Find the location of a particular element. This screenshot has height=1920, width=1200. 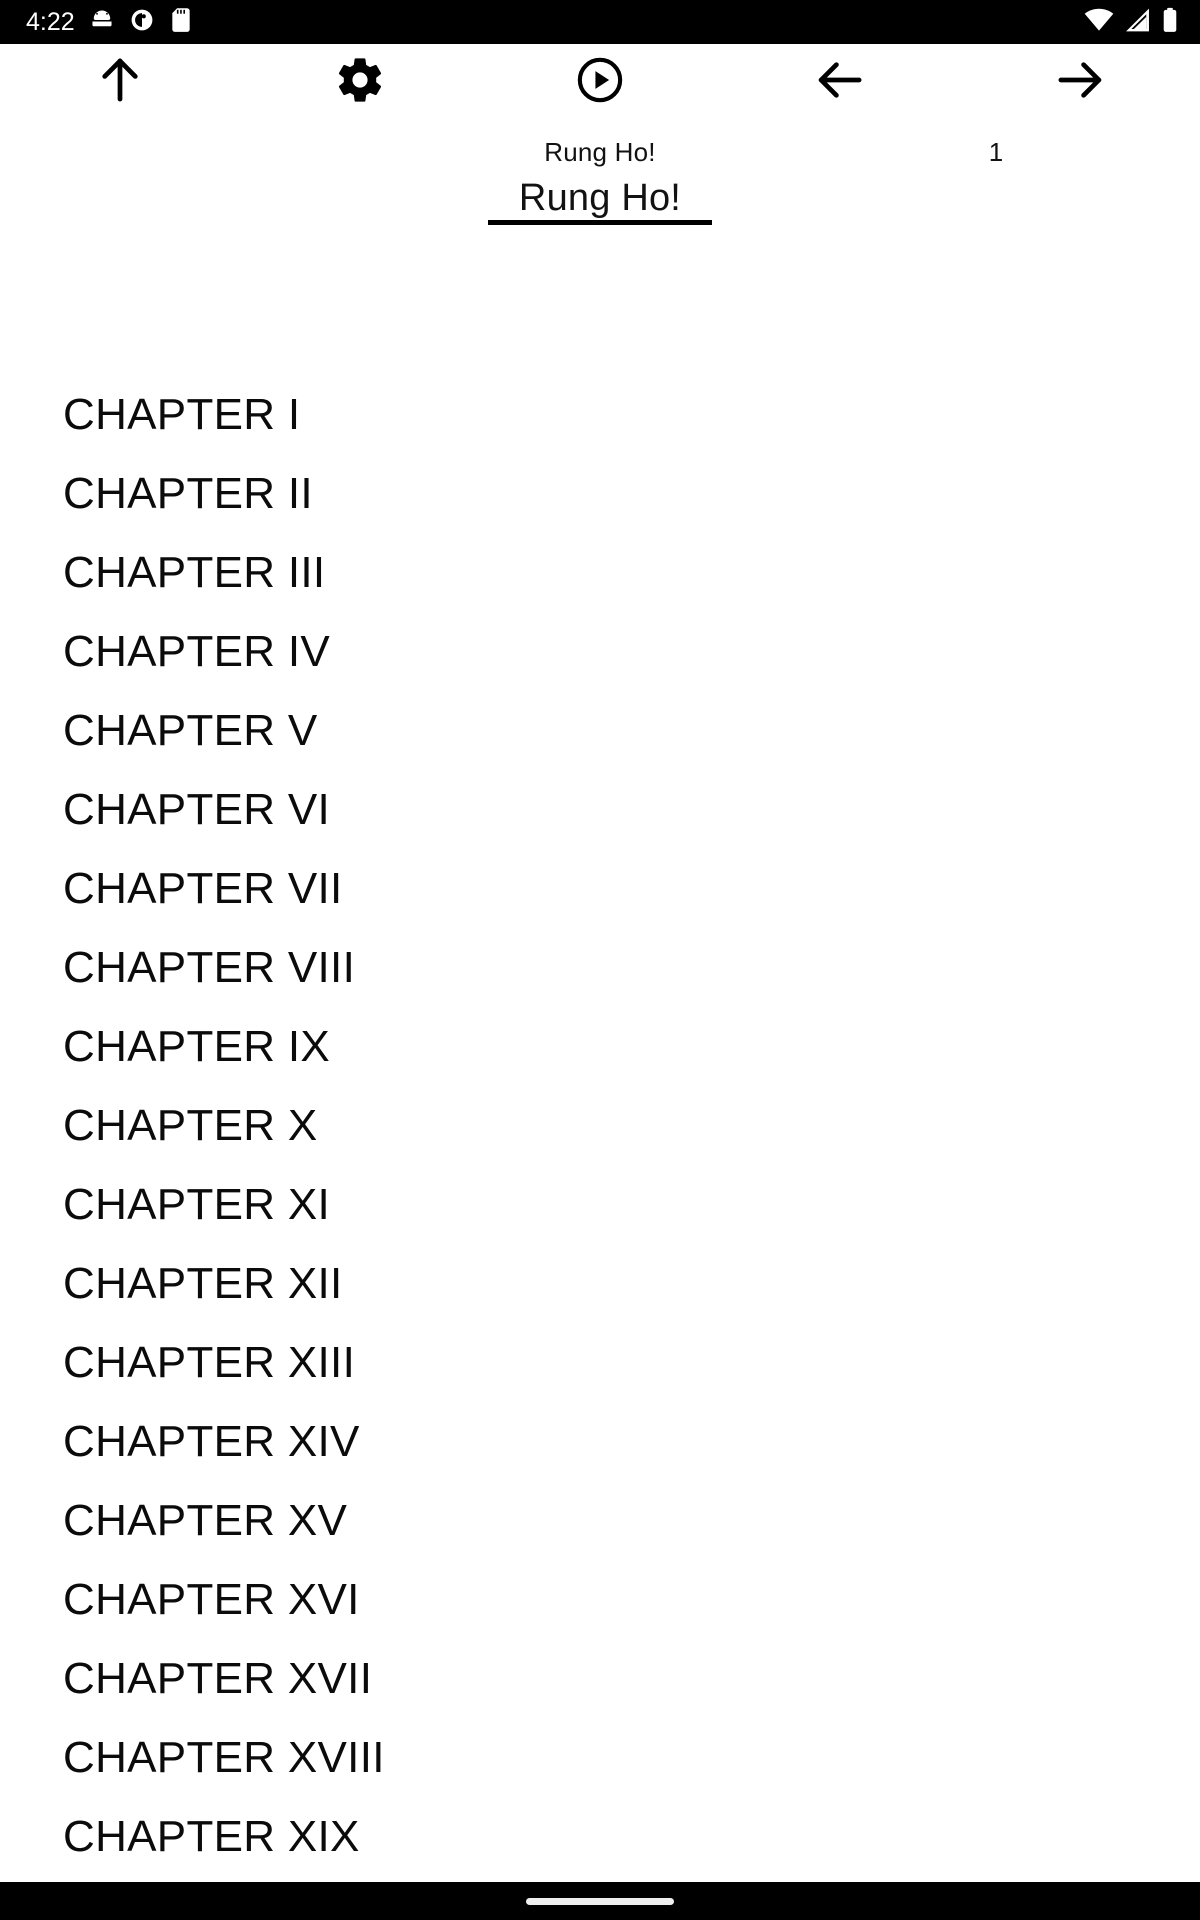

arrow-left-icon is located at coordinates (840, 81).